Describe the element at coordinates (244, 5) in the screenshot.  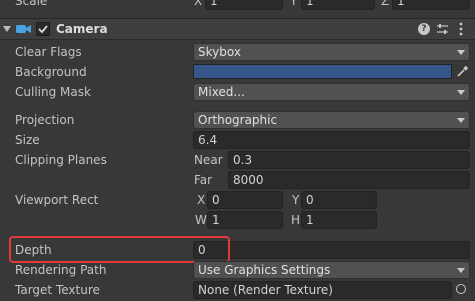
I see `scale-x-field: 1` at that location.